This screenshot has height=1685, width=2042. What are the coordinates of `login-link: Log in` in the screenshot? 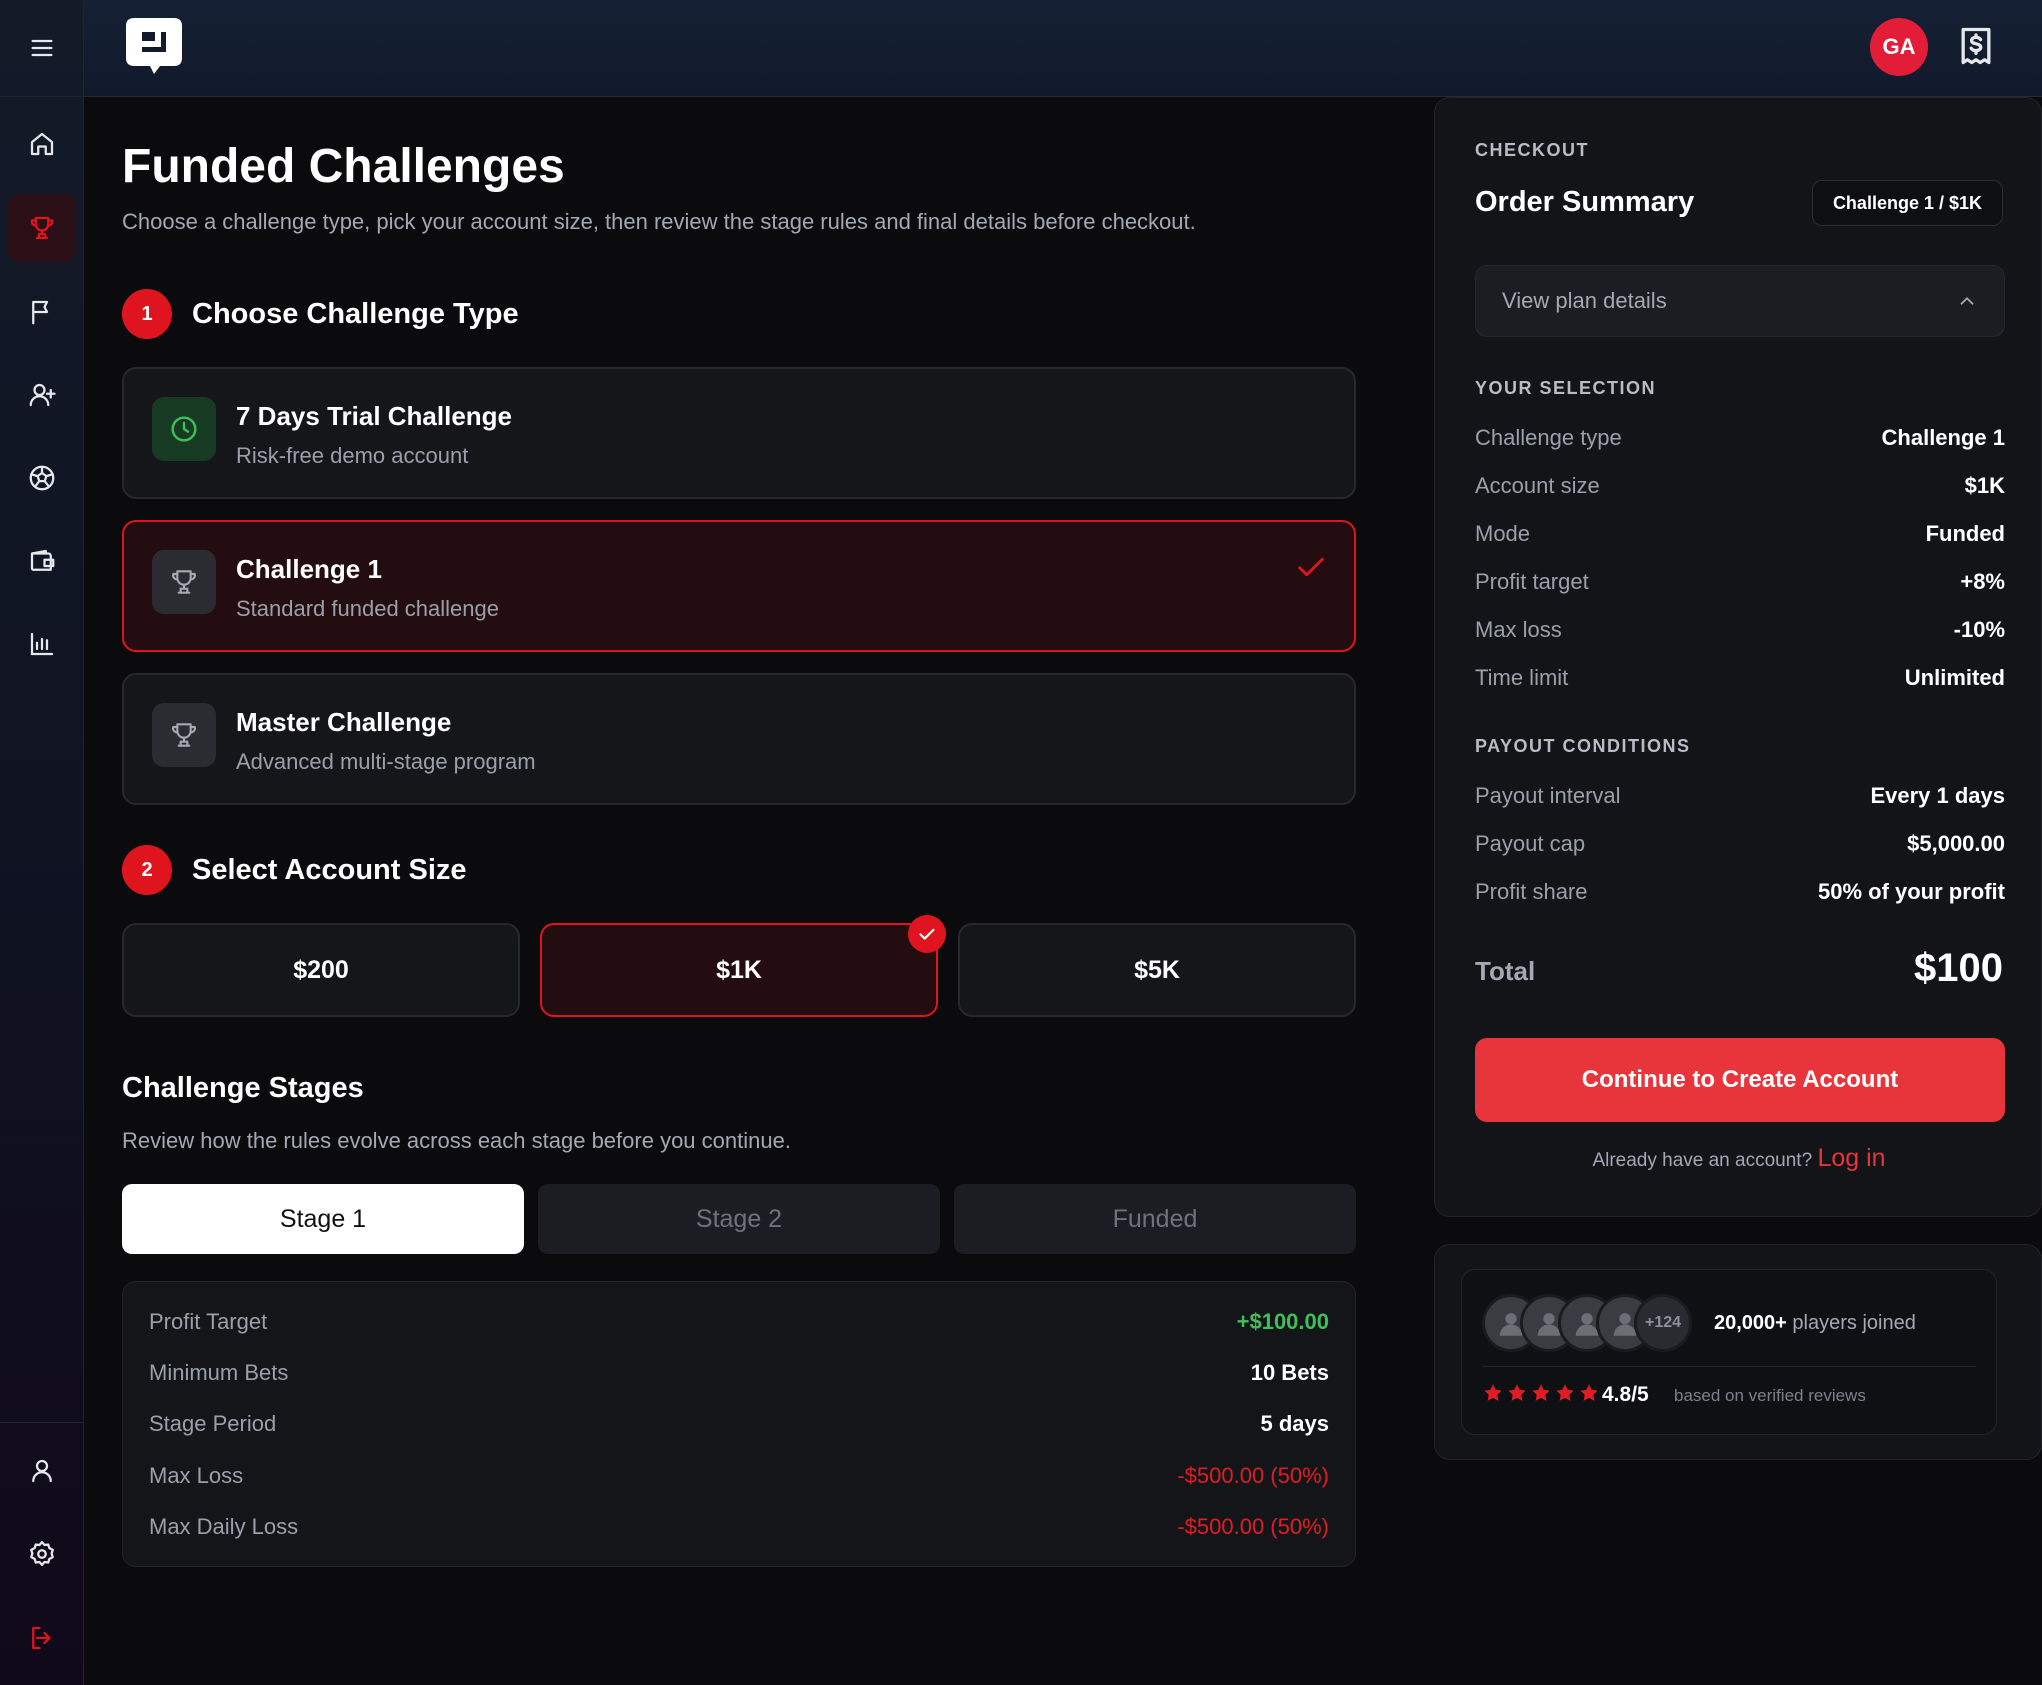 It's located at (1851, 1158).